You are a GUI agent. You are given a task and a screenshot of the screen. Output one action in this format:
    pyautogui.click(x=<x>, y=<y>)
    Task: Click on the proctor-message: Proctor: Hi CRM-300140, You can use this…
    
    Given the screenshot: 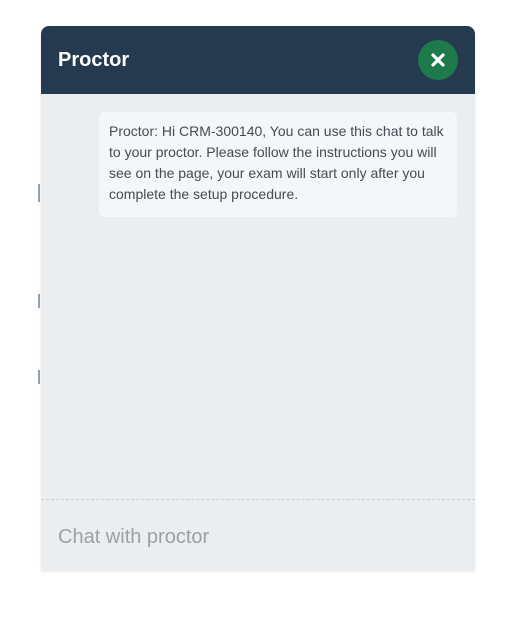 What is the action you would take?
    pyautogui.click(x=278, y=164)
    